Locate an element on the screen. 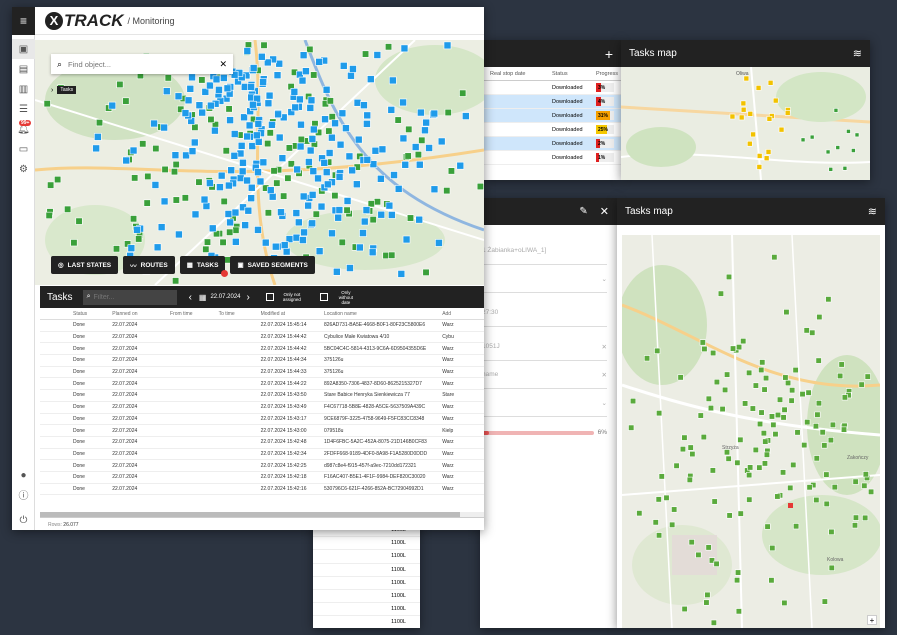 The height and width of the screenshot is (635, 897). column-header: Planned on is located at coordinates (138, 314).